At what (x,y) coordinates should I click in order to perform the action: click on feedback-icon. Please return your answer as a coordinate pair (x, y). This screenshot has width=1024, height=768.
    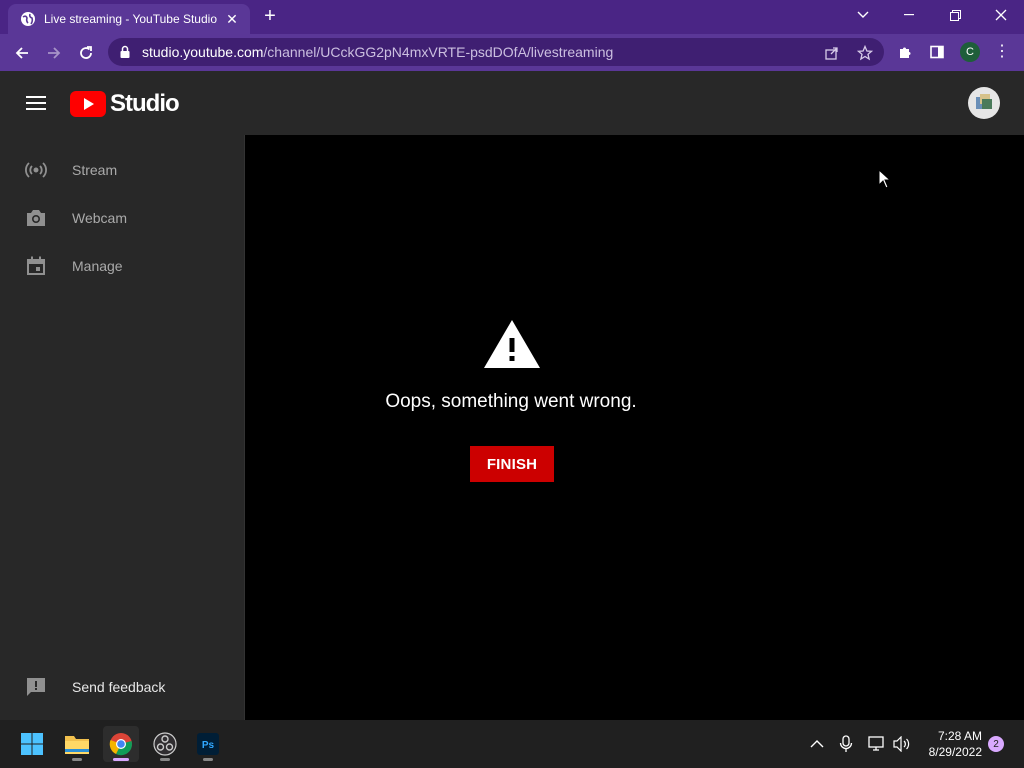
    Looking at the image, I should click on (36, 687).